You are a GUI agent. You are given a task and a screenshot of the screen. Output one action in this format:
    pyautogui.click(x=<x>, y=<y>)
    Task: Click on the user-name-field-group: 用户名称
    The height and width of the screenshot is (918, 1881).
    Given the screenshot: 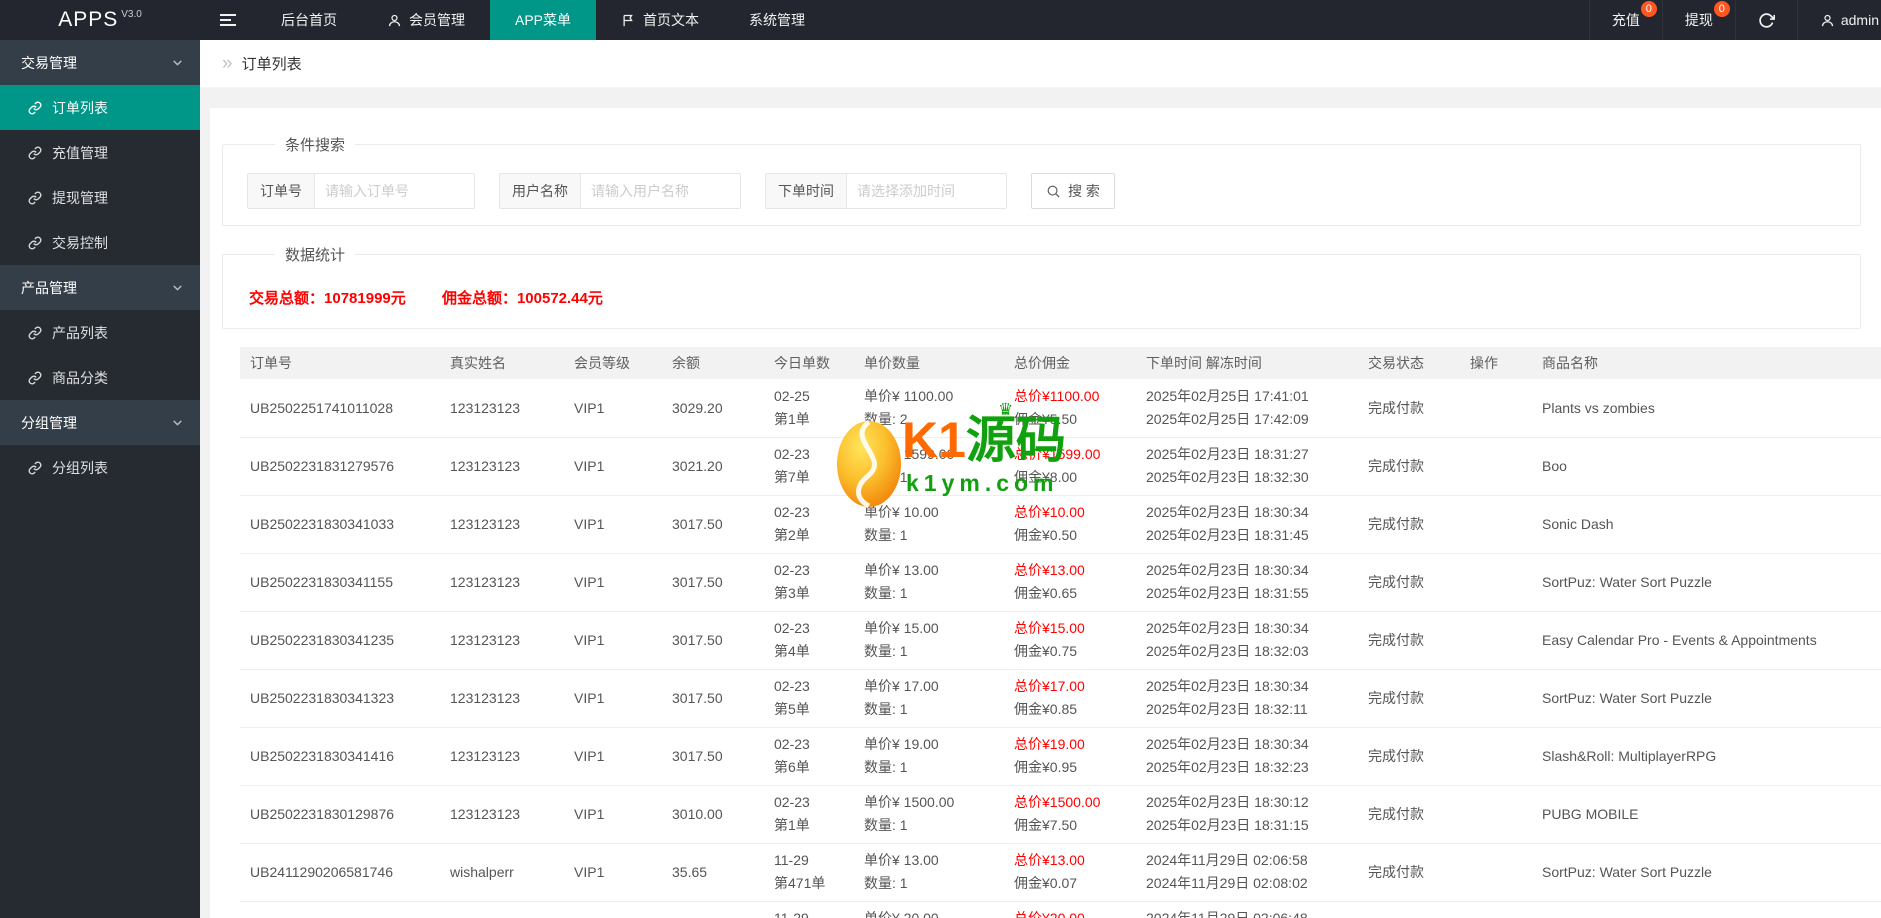 What is the action you would take?
    pyautogui.click(x=620, y=191)
    